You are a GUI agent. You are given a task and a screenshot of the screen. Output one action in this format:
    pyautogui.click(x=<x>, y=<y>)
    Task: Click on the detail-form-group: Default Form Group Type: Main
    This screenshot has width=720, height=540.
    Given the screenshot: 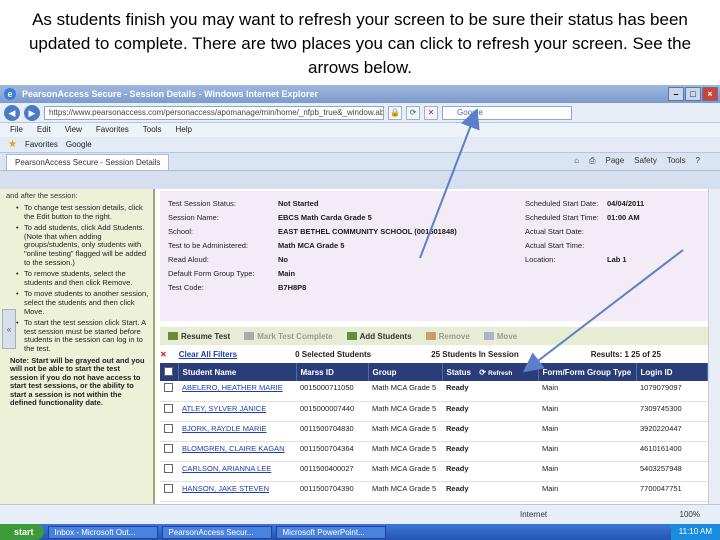 What is the action you would take?
    pyautogui.click(x=232, y=273)
    